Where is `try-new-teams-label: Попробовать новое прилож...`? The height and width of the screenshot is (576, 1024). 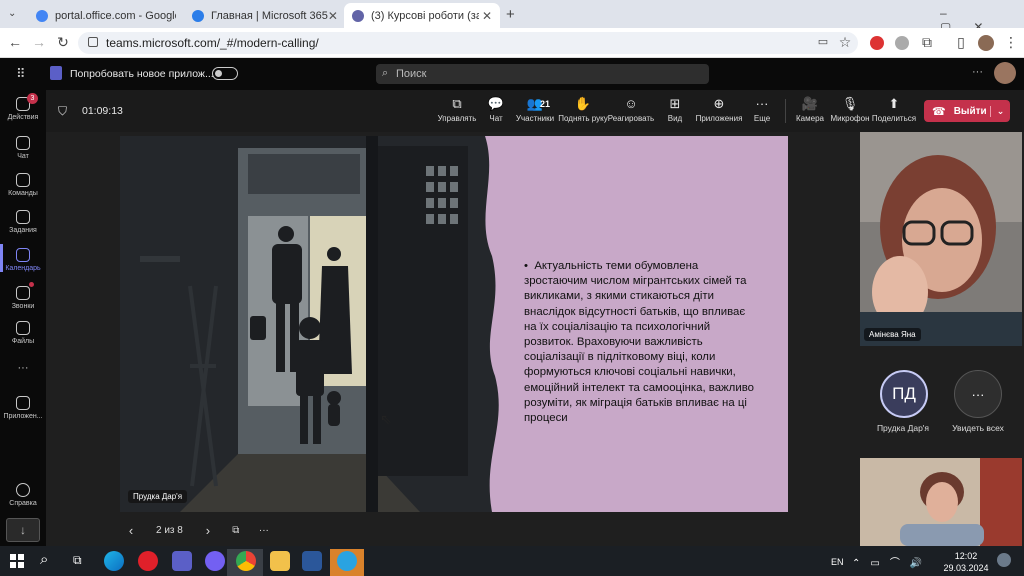 try-new-teams-label: Попробовать новое прилож... is located at coordinates (142, 74).